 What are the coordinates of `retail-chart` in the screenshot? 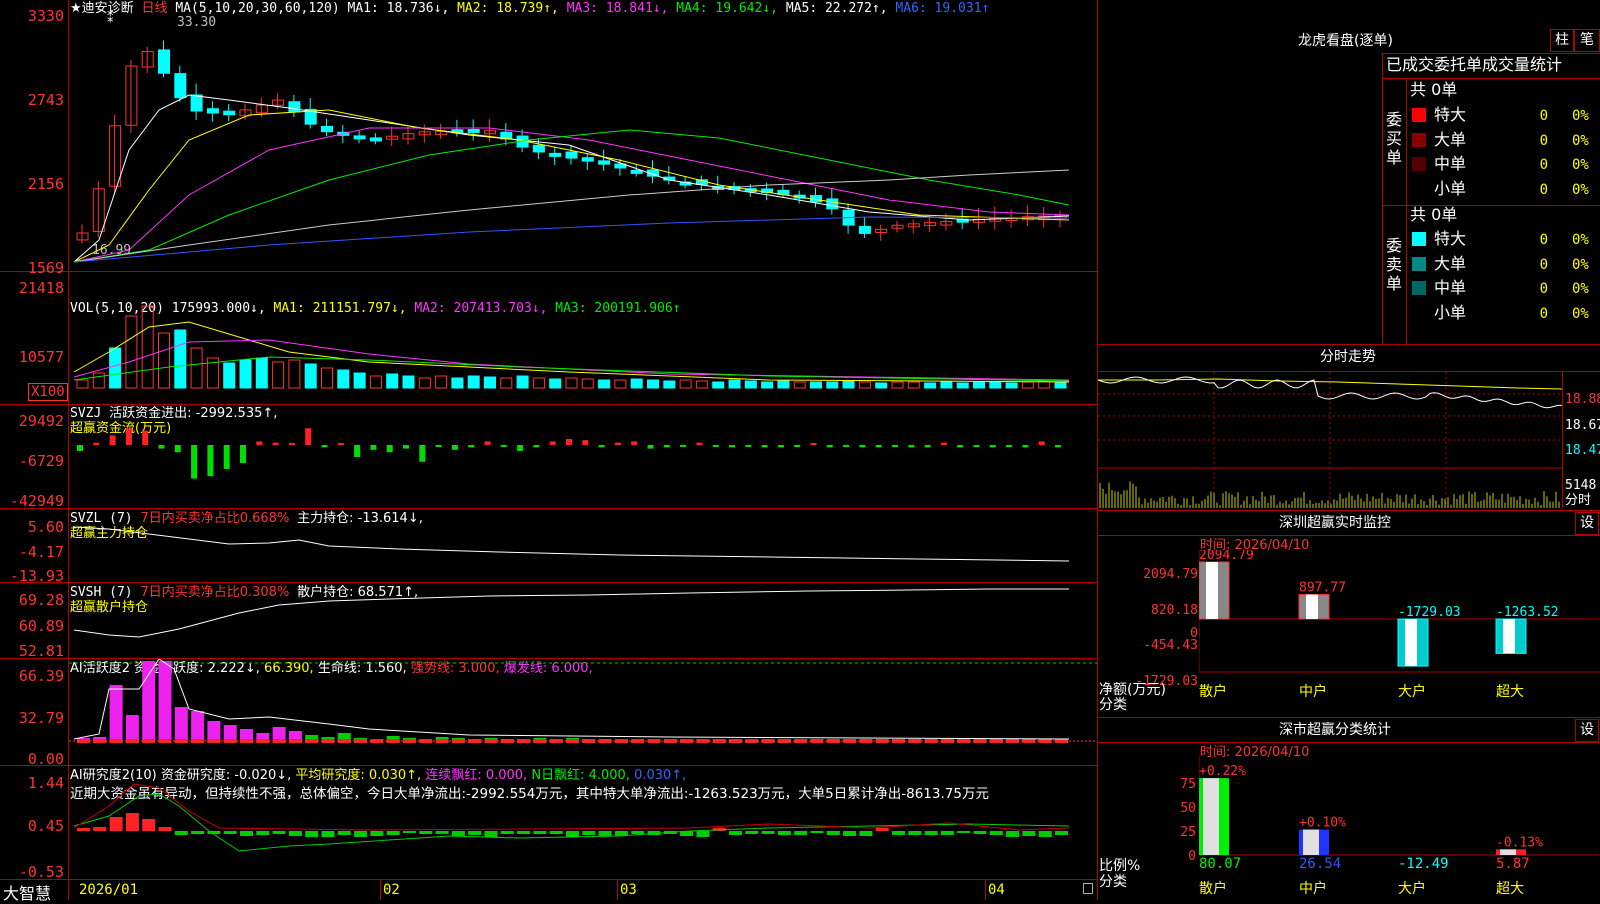 It's located at (583, 620).